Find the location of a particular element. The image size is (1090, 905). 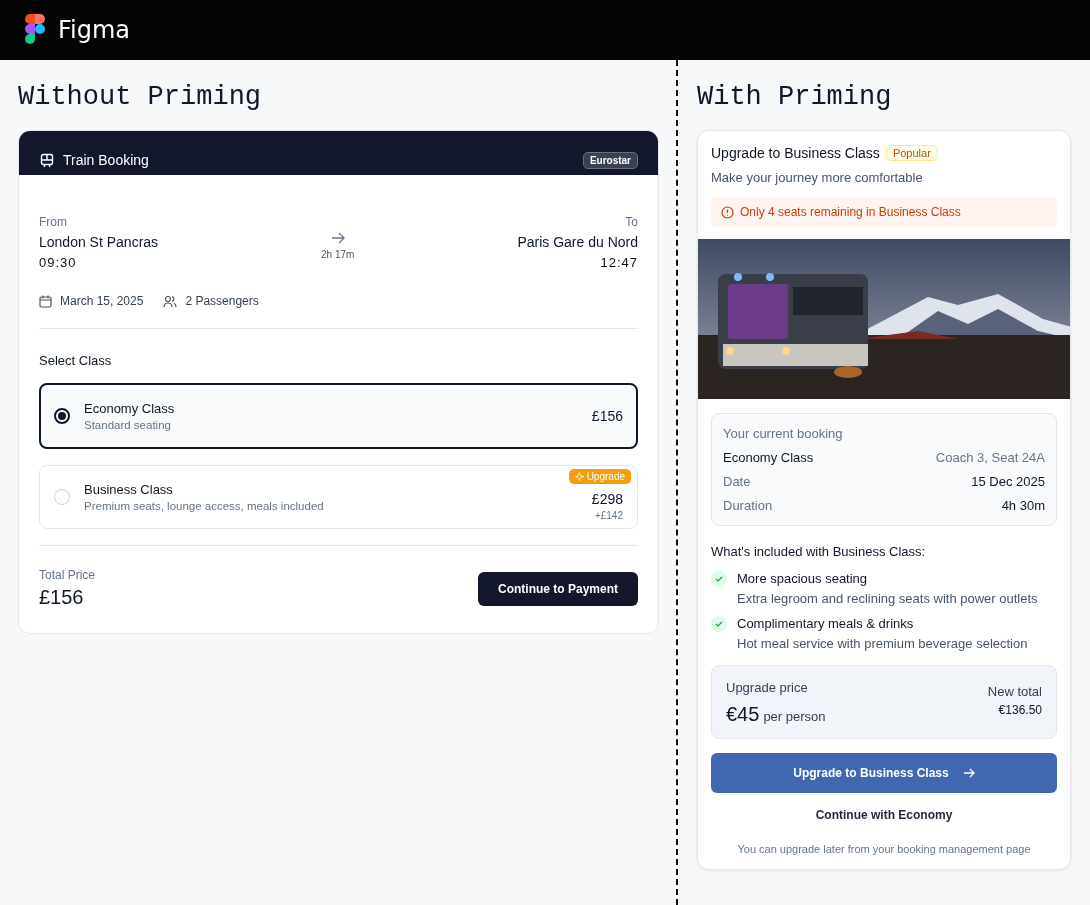

price-label: Upgrade price is located at coordinates (767, 687).